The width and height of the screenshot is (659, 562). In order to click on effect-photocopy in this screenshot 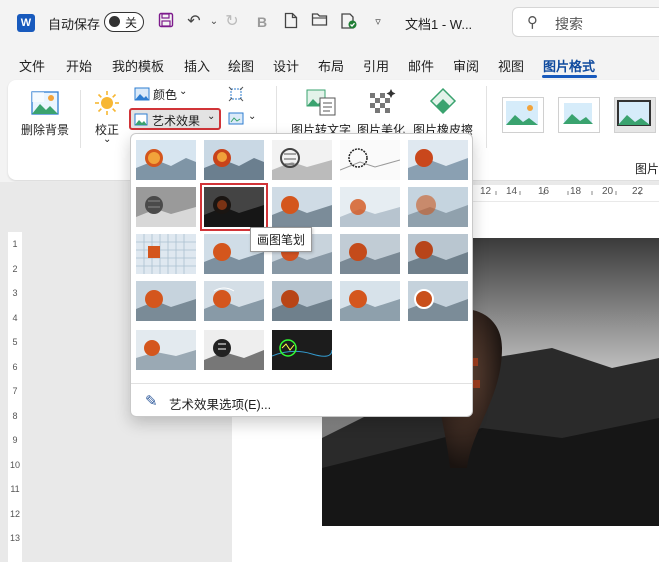, I will do `click(370, 301)`.